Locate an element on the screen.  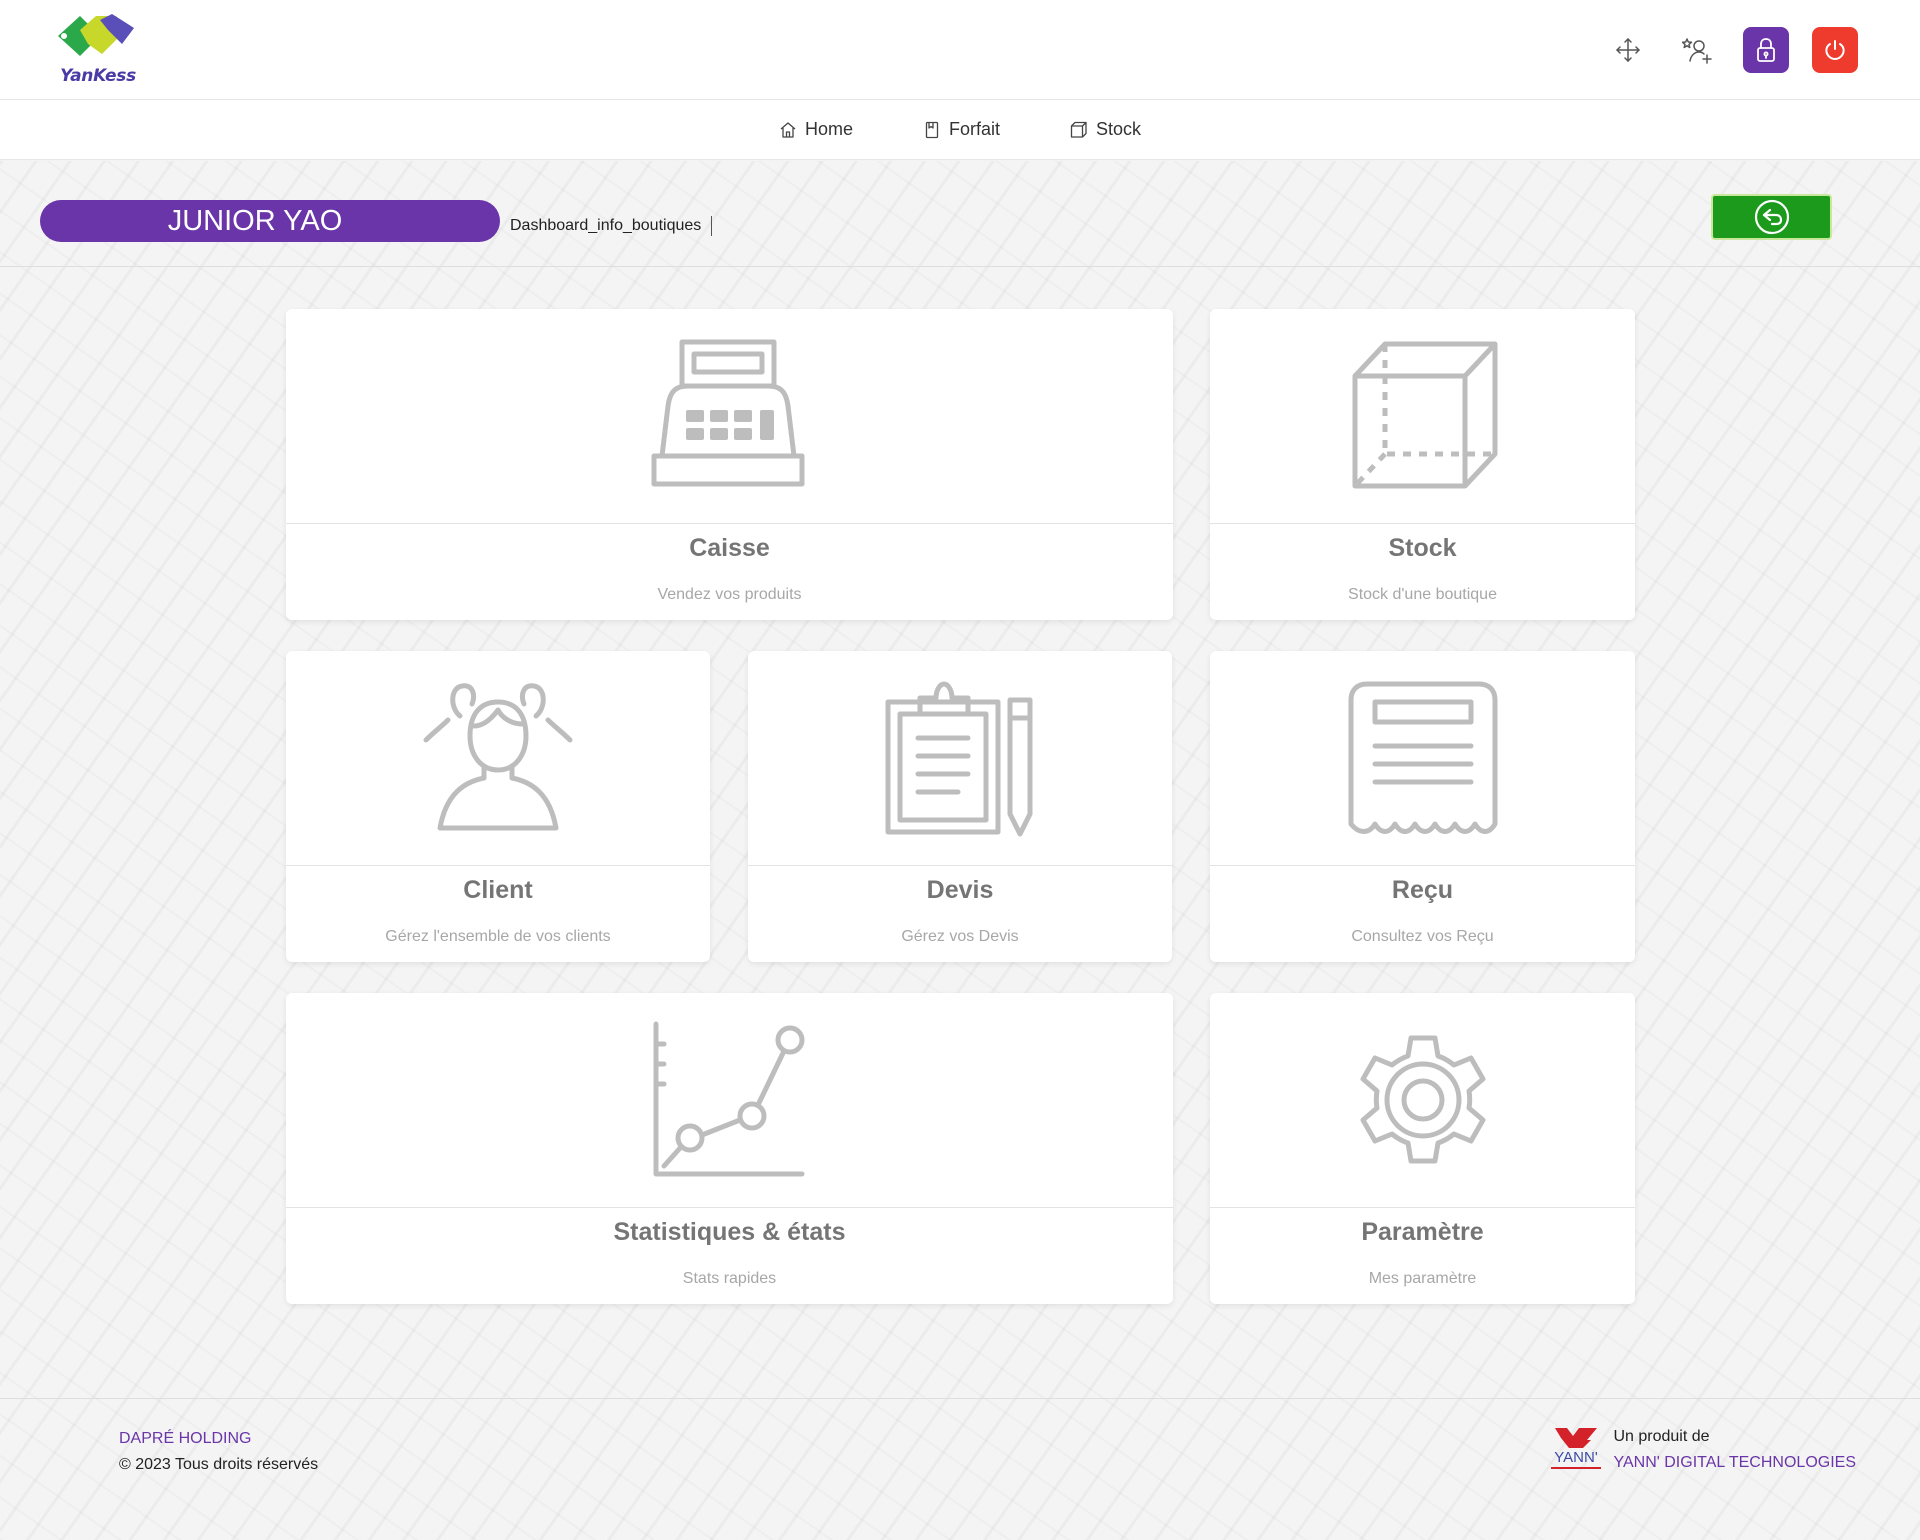
nav-item-label: Stock is located at coordinates (1119, 129).